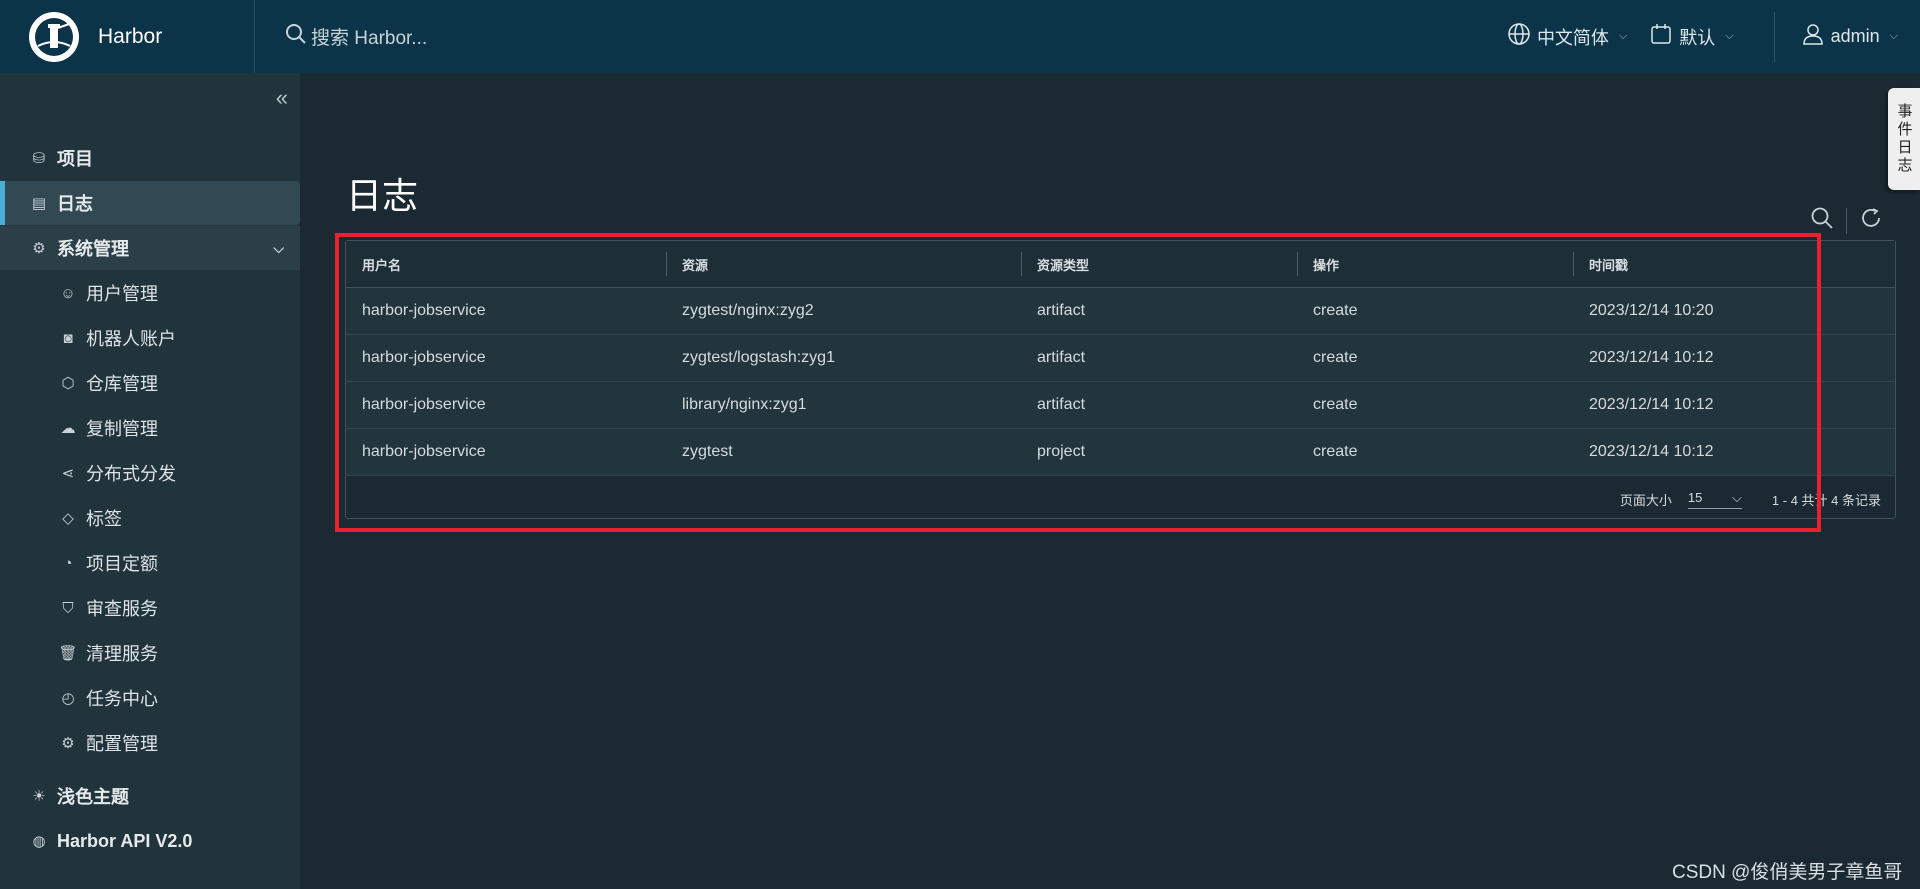 Image resolution: width=1920 pixels, height=889 pixels. I want to click on sidebar-item-light-theme: ☀ 浅色主题, so click(150, 796).